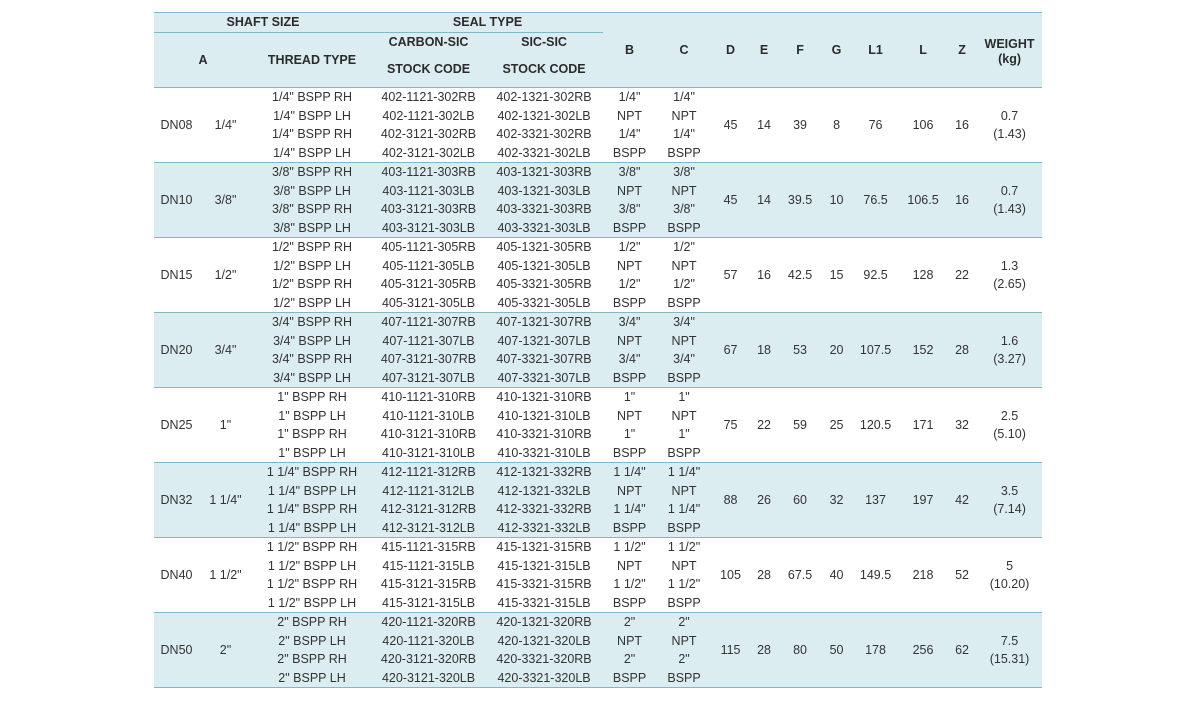 The width and height of the screenshot is (1200, 705). Describe the element at coordinates (962, 425) in the screenshot. I see `dim-z: 32` at that location.